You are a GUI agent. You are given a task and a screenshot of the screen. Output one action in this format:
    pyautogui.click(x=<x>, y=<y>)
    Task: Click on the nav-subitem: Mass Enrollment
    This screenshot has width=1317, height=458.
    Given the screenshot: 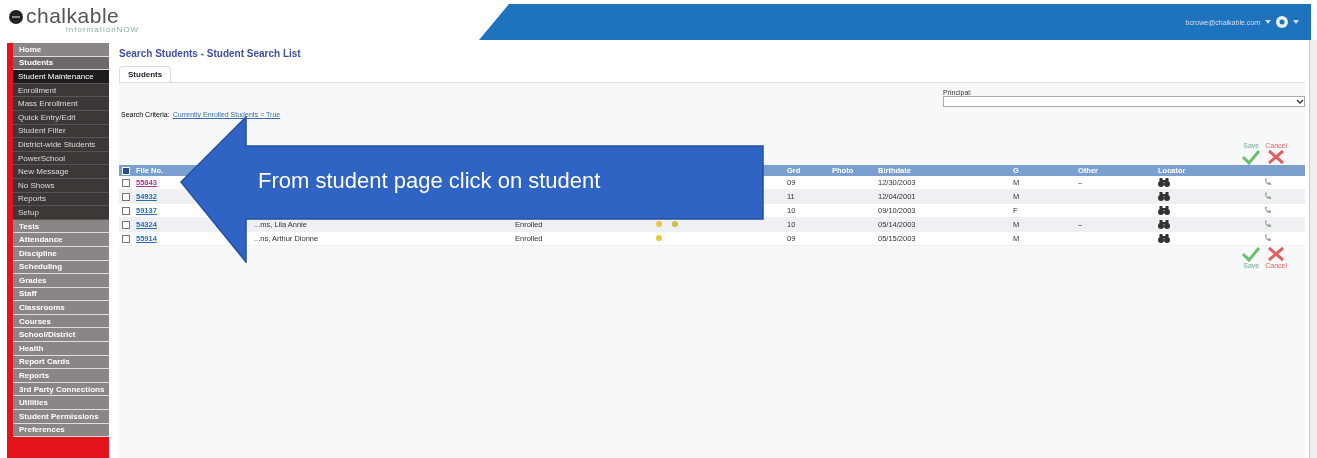 What is the action you would take?
    pyautogui.click(x=61, y=104)
    